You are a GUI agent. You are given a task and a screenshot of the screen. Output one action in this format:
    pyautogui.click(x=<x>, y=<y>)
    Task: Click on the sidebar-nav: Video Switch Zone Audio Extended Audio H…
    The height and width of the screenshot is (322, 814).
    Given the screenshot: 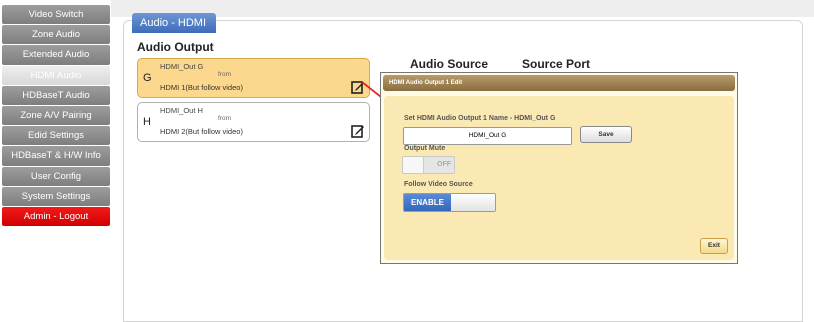 What is the action you would take?
    pyautogui.click(x=56, y=116)
    